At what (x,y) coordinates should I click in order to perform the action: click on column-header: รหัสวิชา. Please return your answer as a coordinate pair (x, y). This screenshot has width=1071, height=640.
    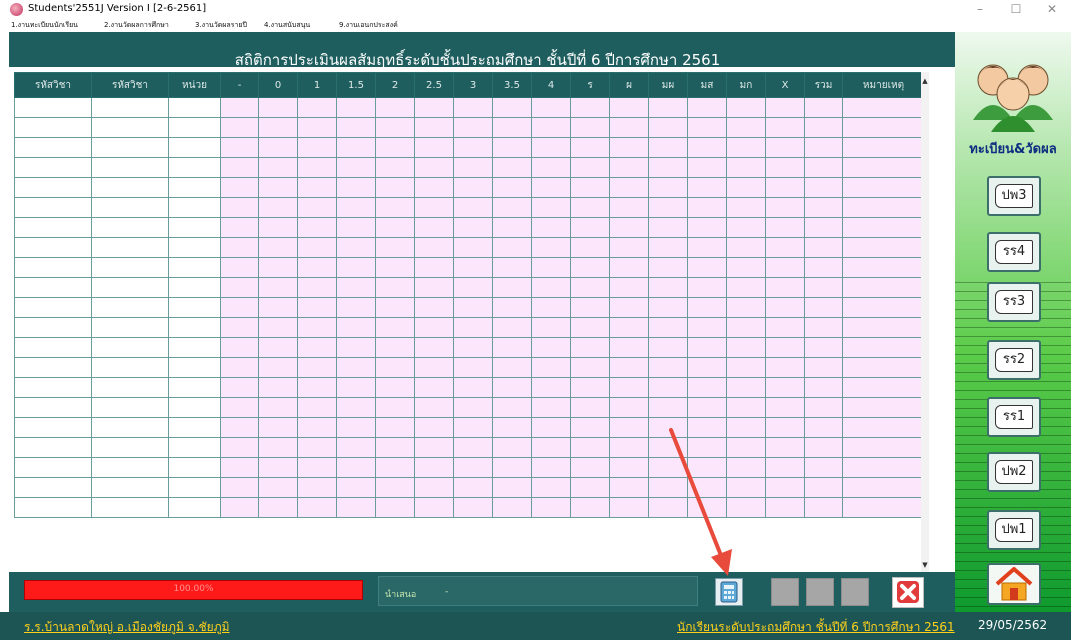
    Looking at the image, I should click on (130, 85).